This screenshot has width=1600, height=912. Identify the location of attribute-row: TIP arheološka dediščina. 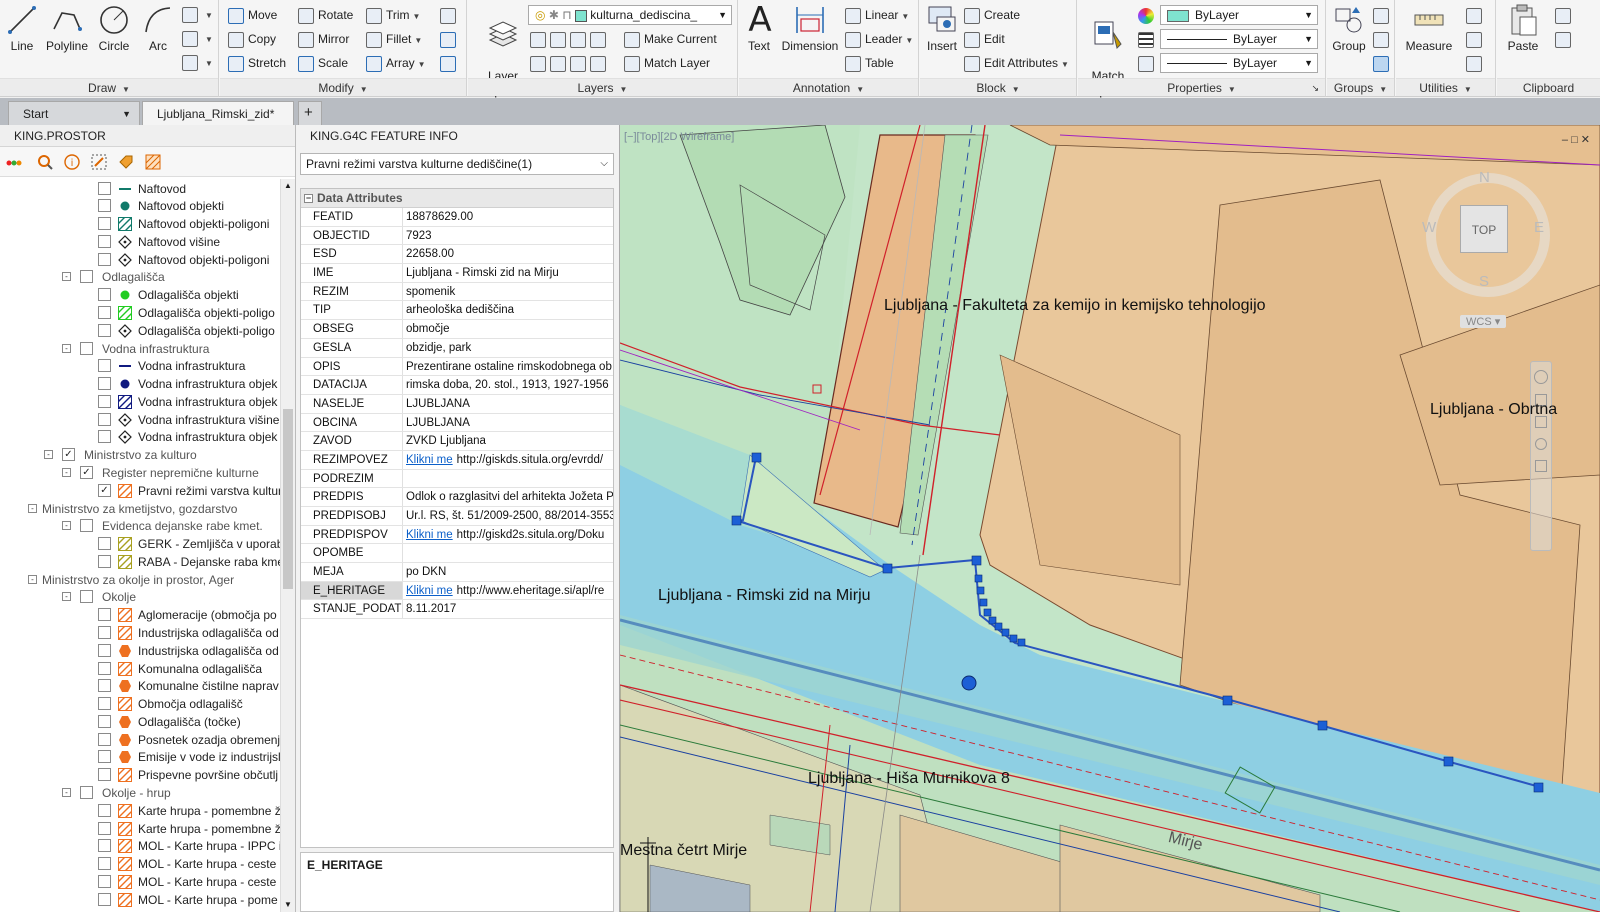
(457, 311).